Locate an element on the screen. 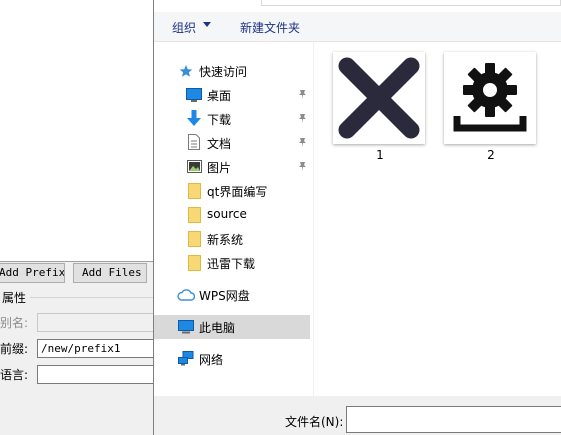 This screenshot has height=435, width=561. nav-item-folder: source is located at coordinates (232, 215).